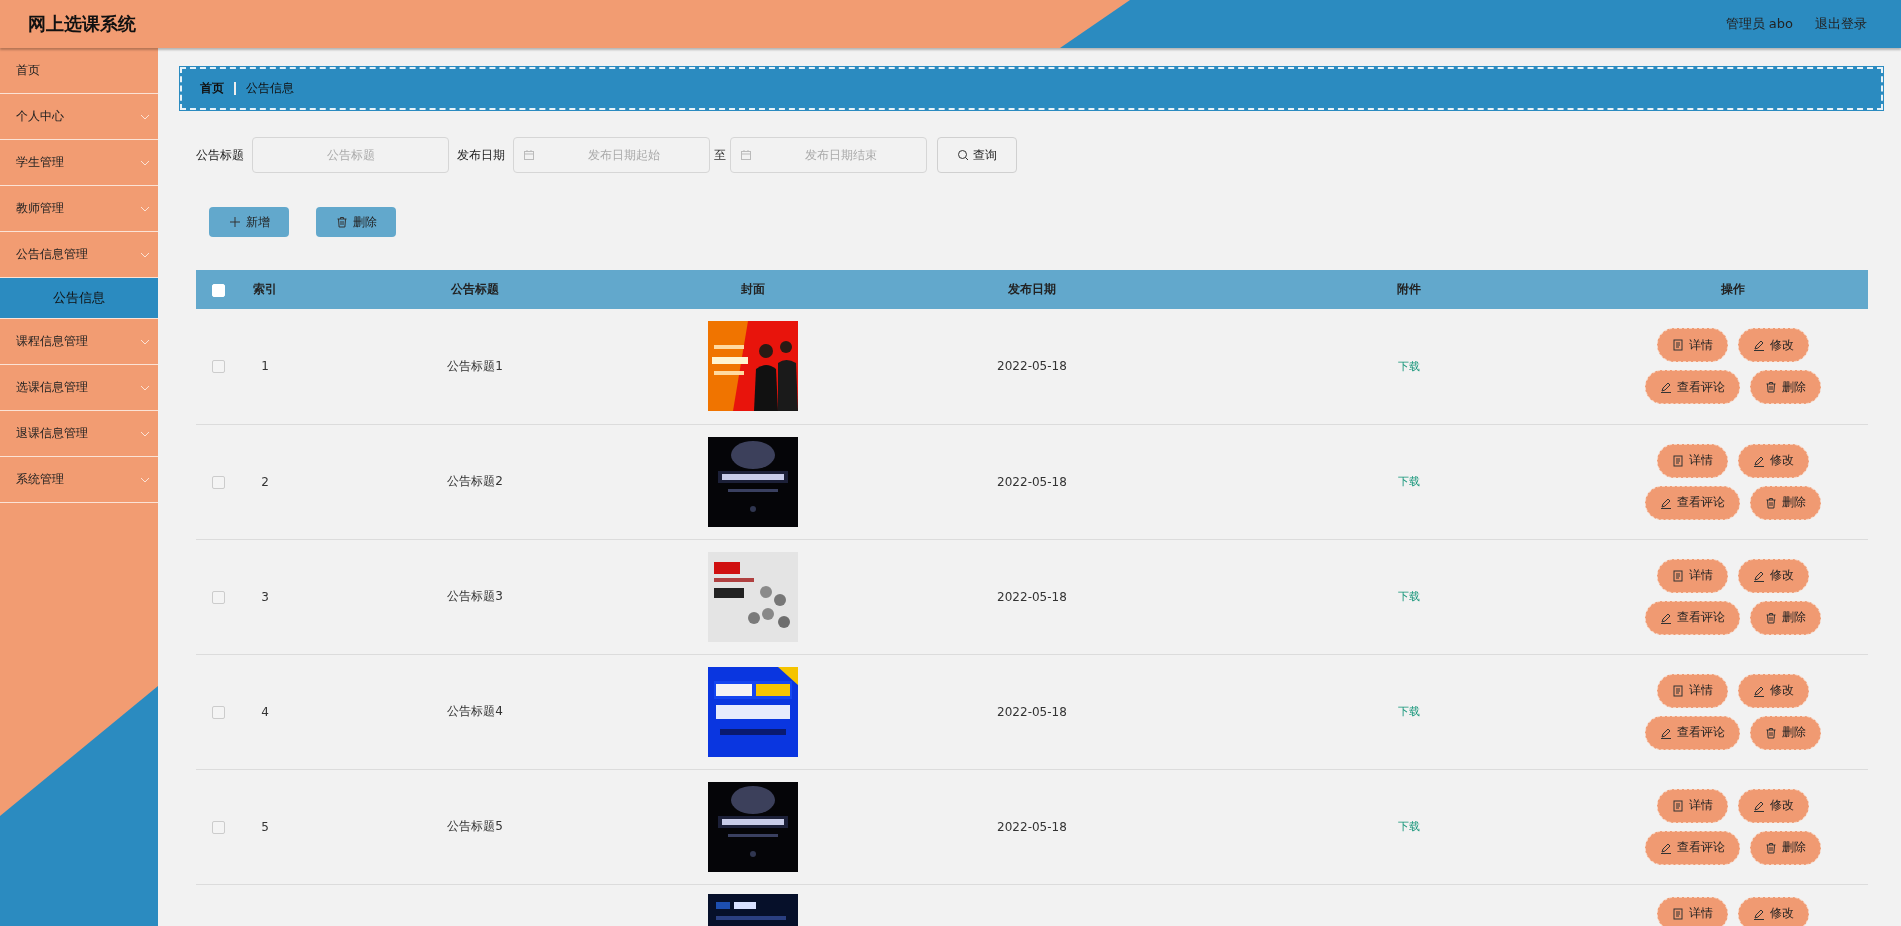 The height and width of the screenshot is (926, 1901). I want to click on date-field: 发布日期结束, so click(828, 155).